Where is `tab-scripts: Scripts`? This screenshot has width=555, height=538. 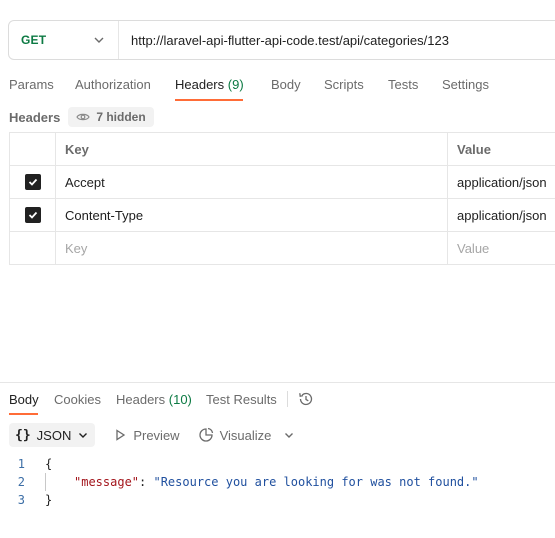
tab-scripts: Scripts is located at coordinates (356, 84).